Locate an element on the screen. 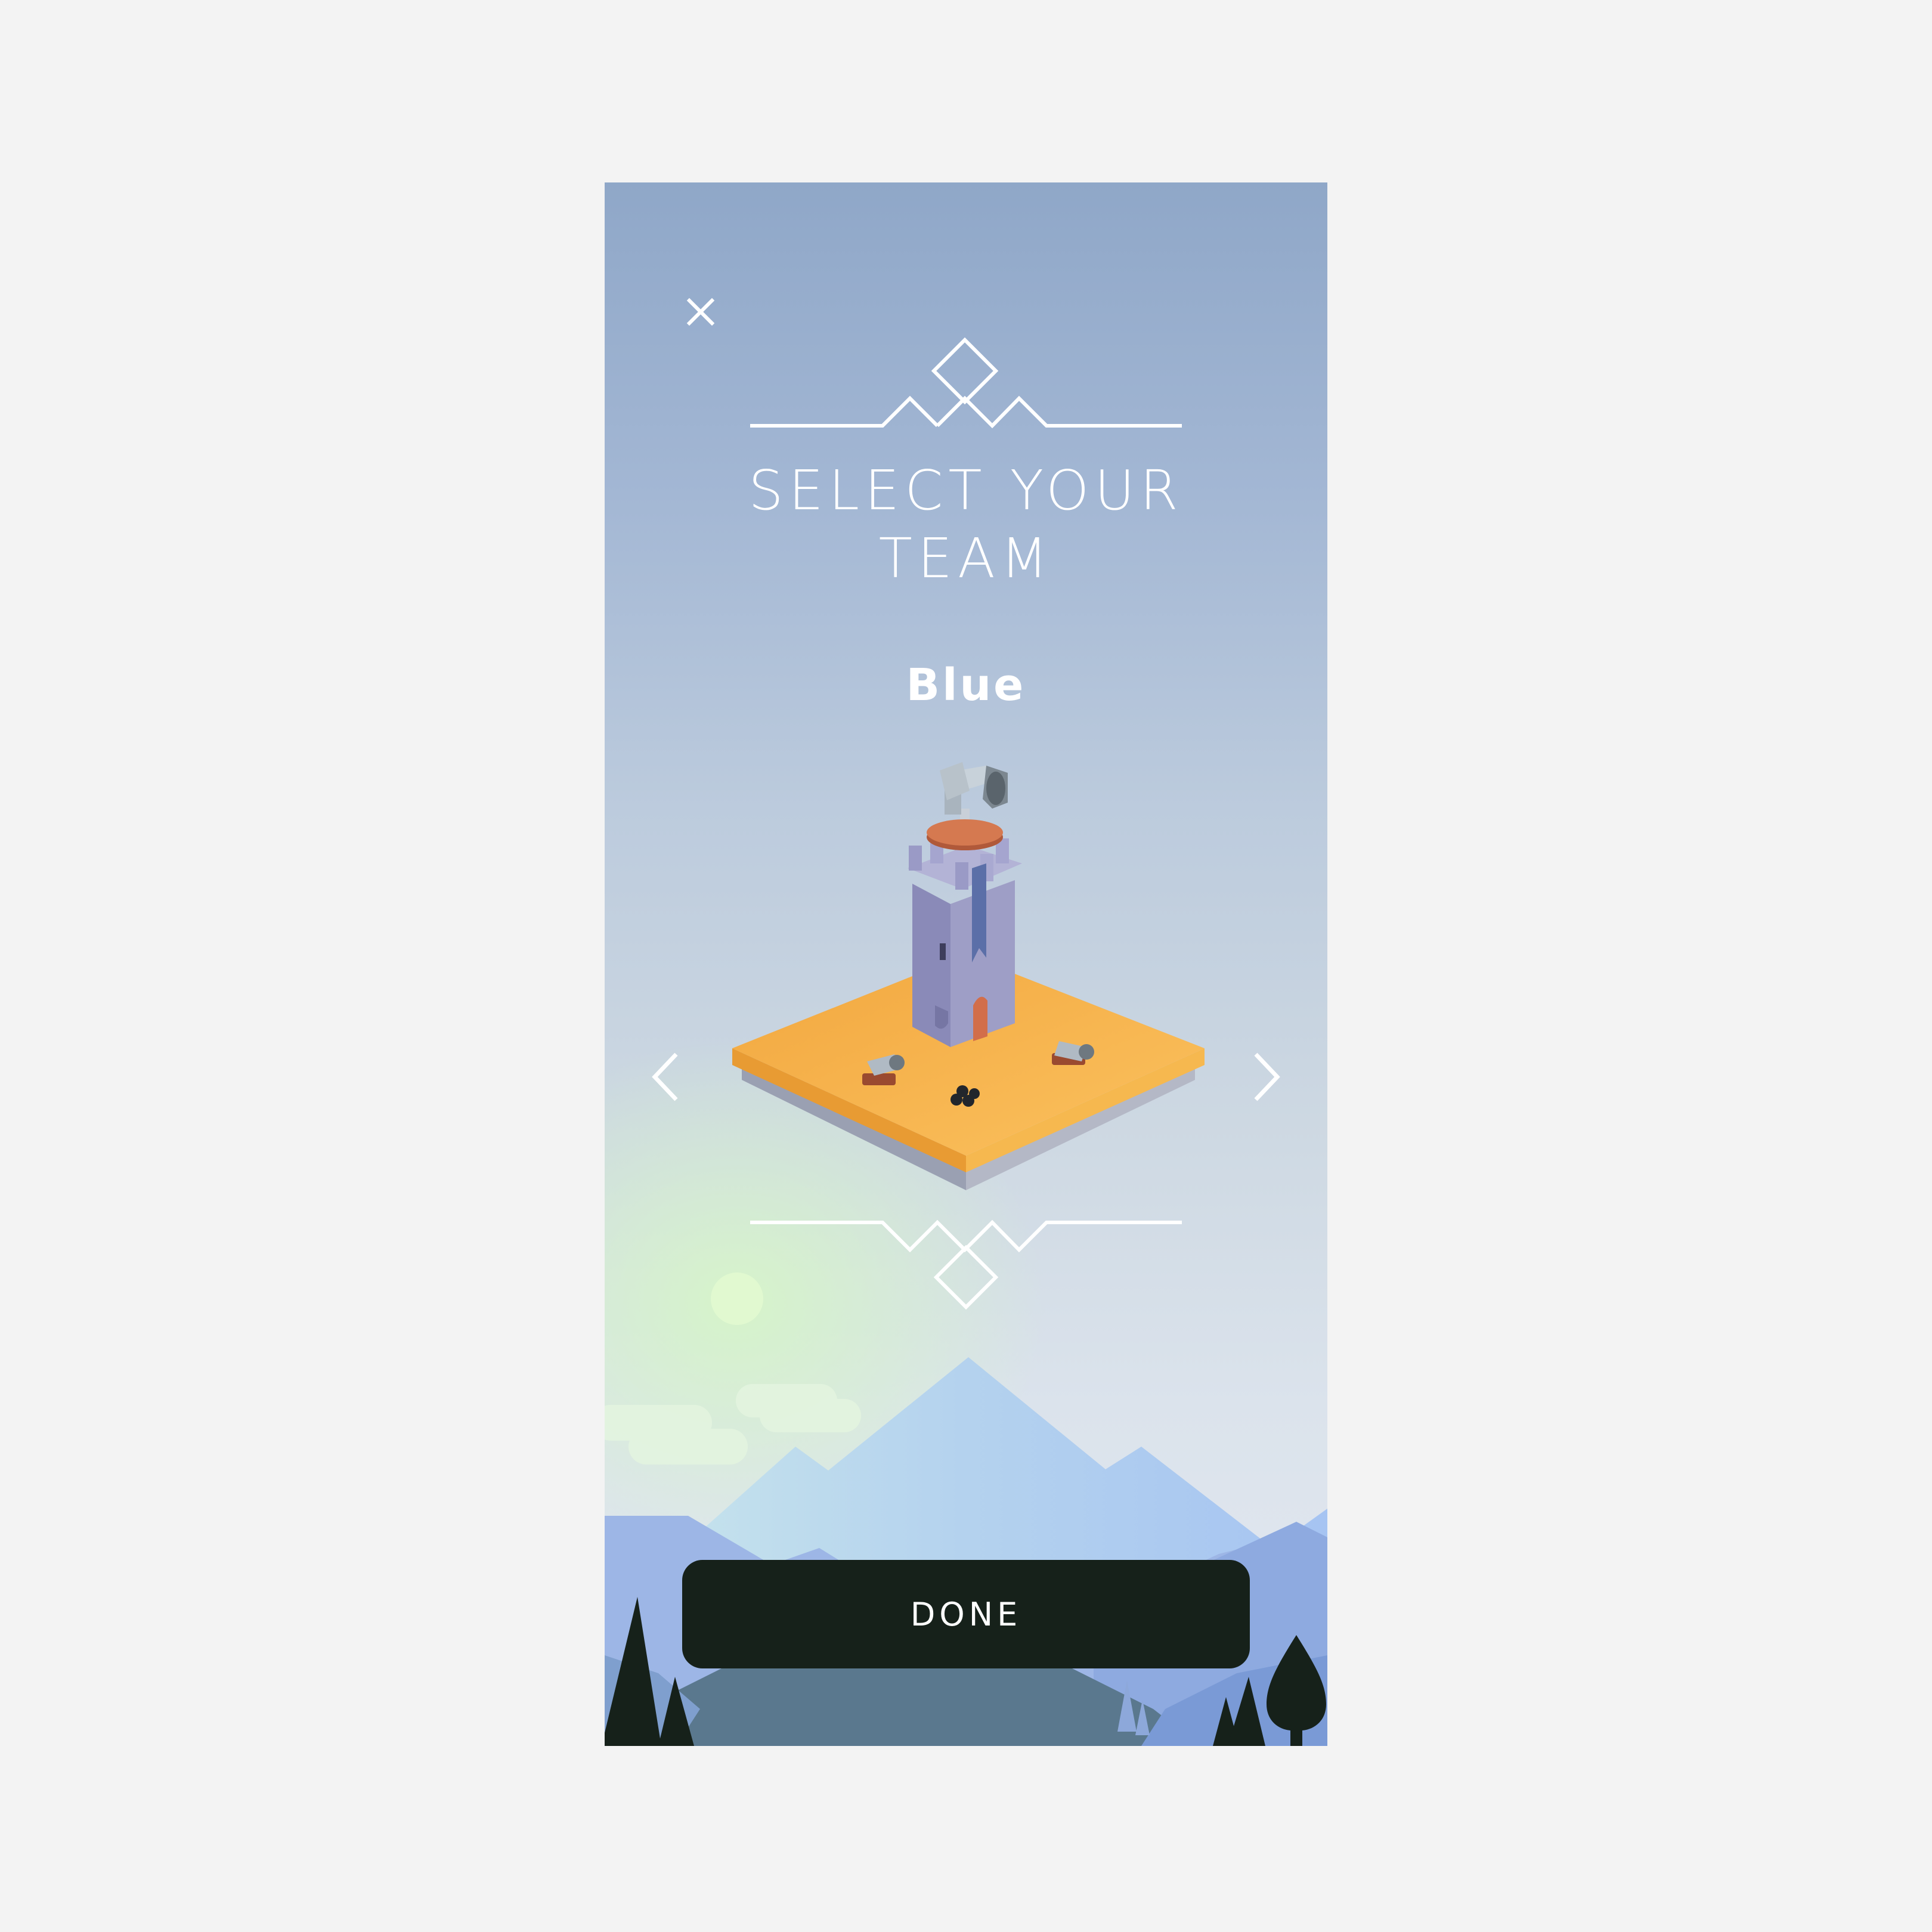  chevron-right-icon is located at coordinates (1267, 1076).